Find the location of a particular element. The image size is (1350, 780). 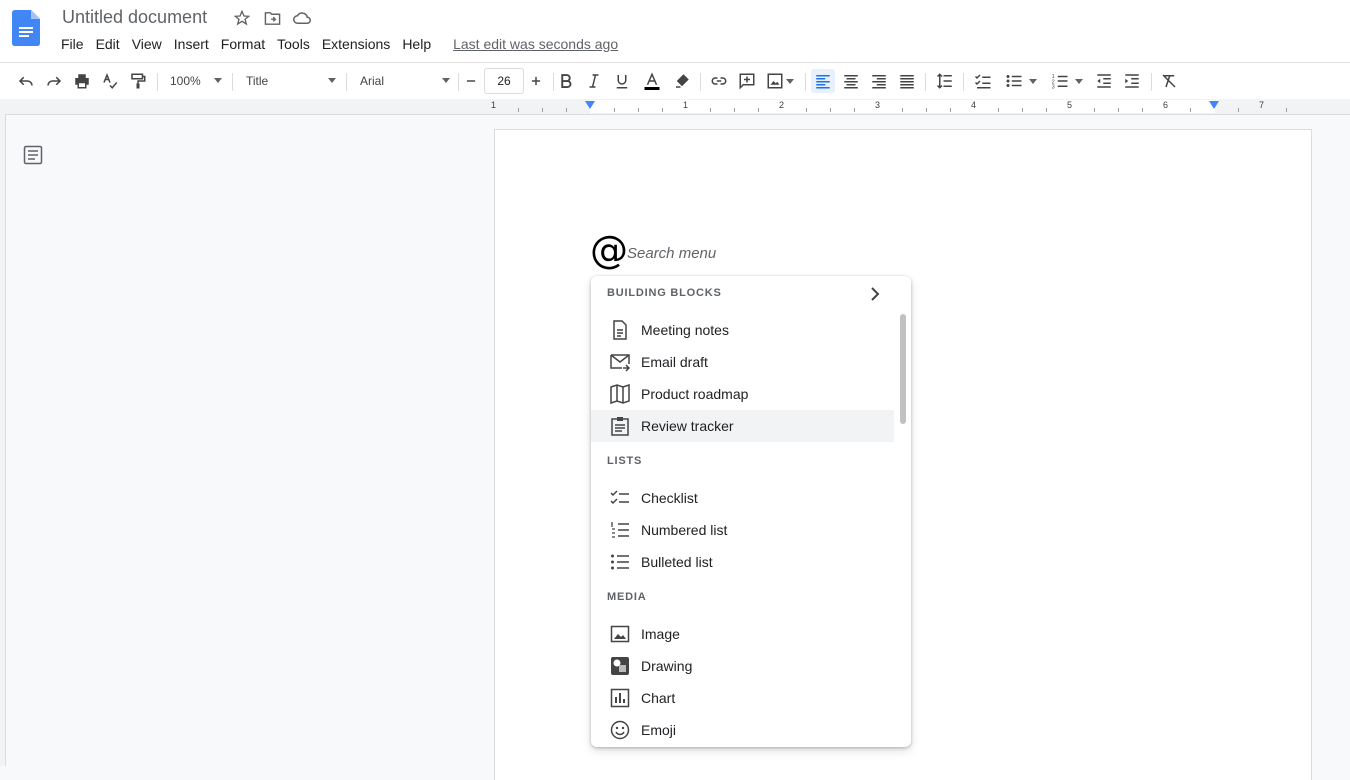

numbered-list-icon is located at coordinates (620, 530).